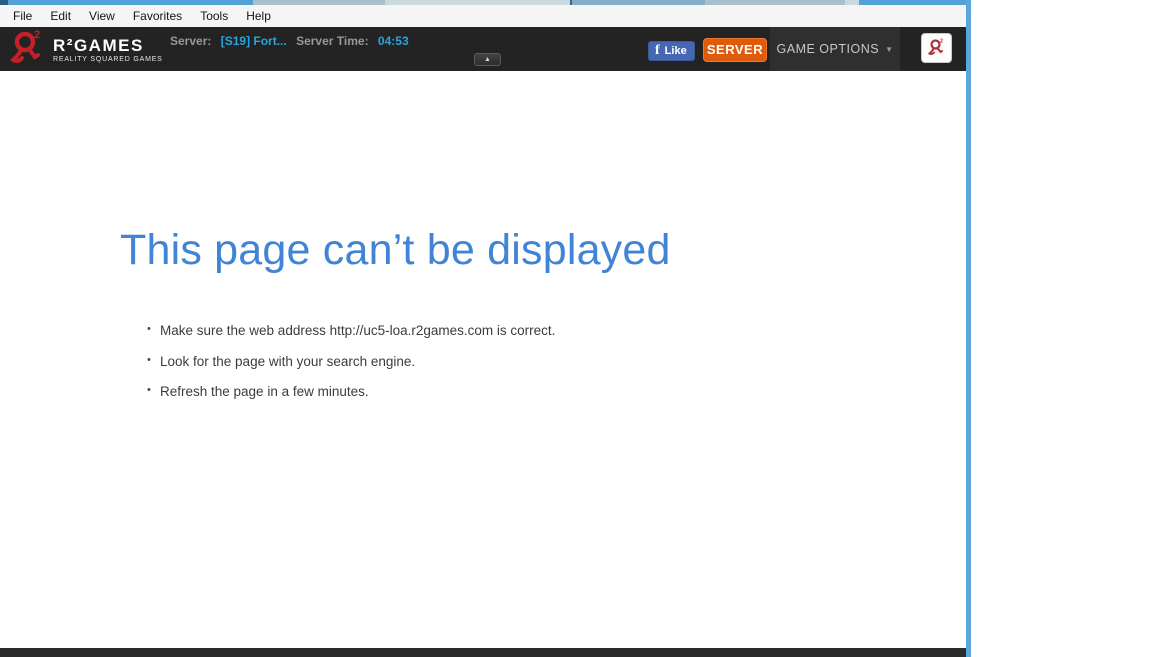 This screenshot has width=1152, height=657. What do you see at coordinates (483, 652) in the screenshot?
I see `page-footer-bar` at bounding box center [483, 652].